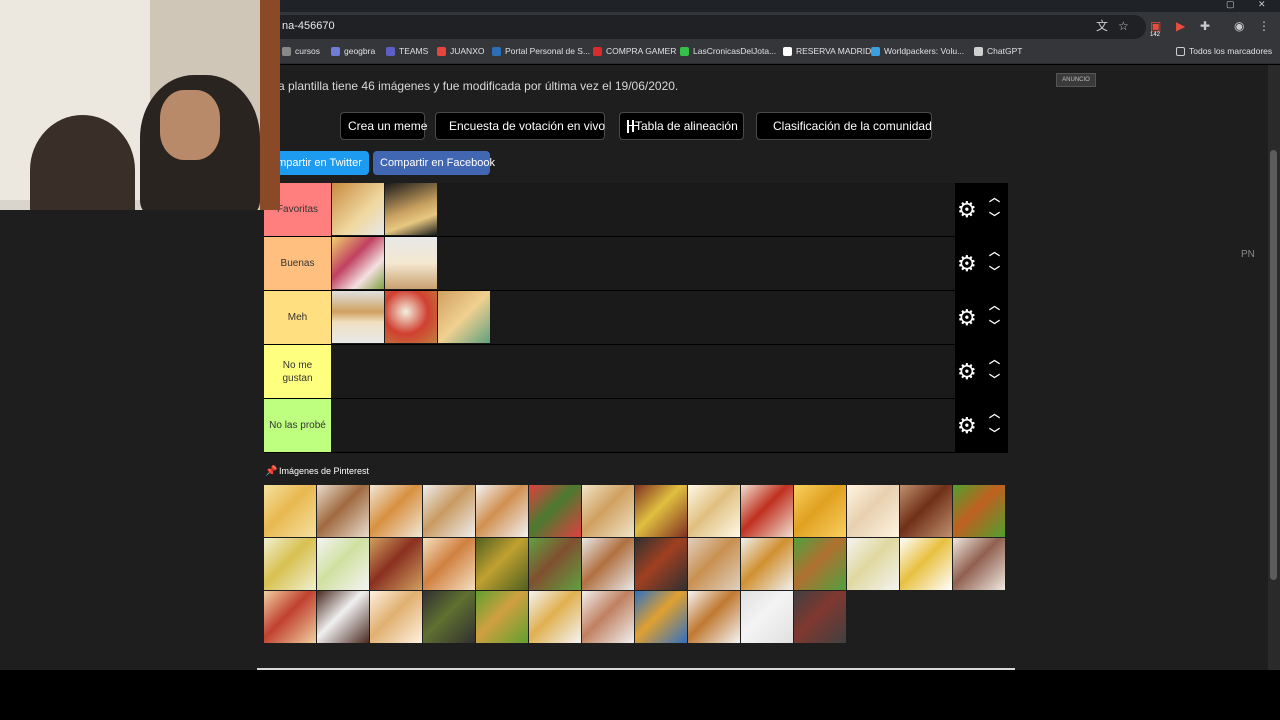 The image size is (1280, 720). I want to click on pool-image-papas-fritas, so click(820, 511).